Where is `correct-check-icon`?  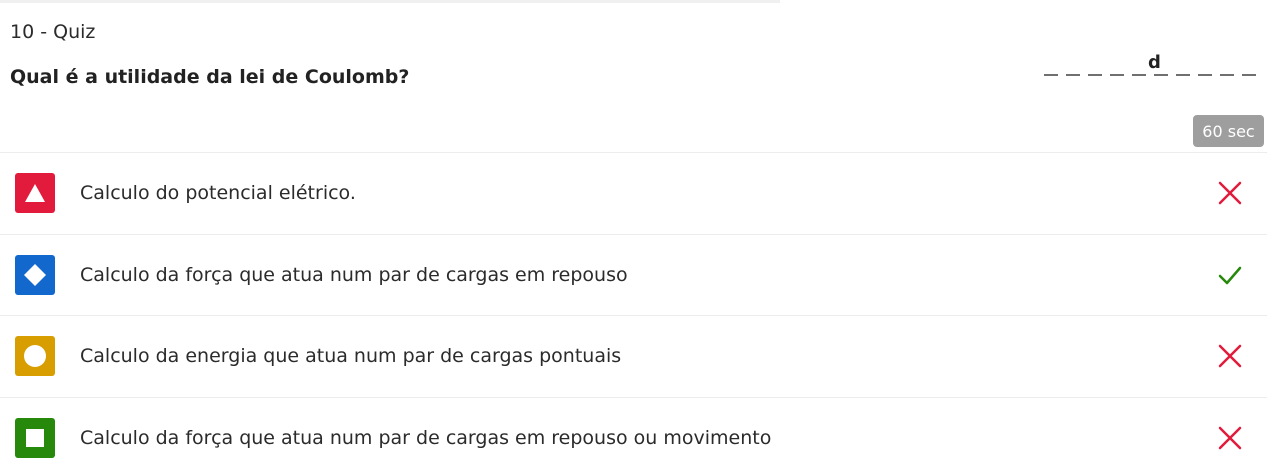
correct-check-icon is located at coordinates (1230, 275).